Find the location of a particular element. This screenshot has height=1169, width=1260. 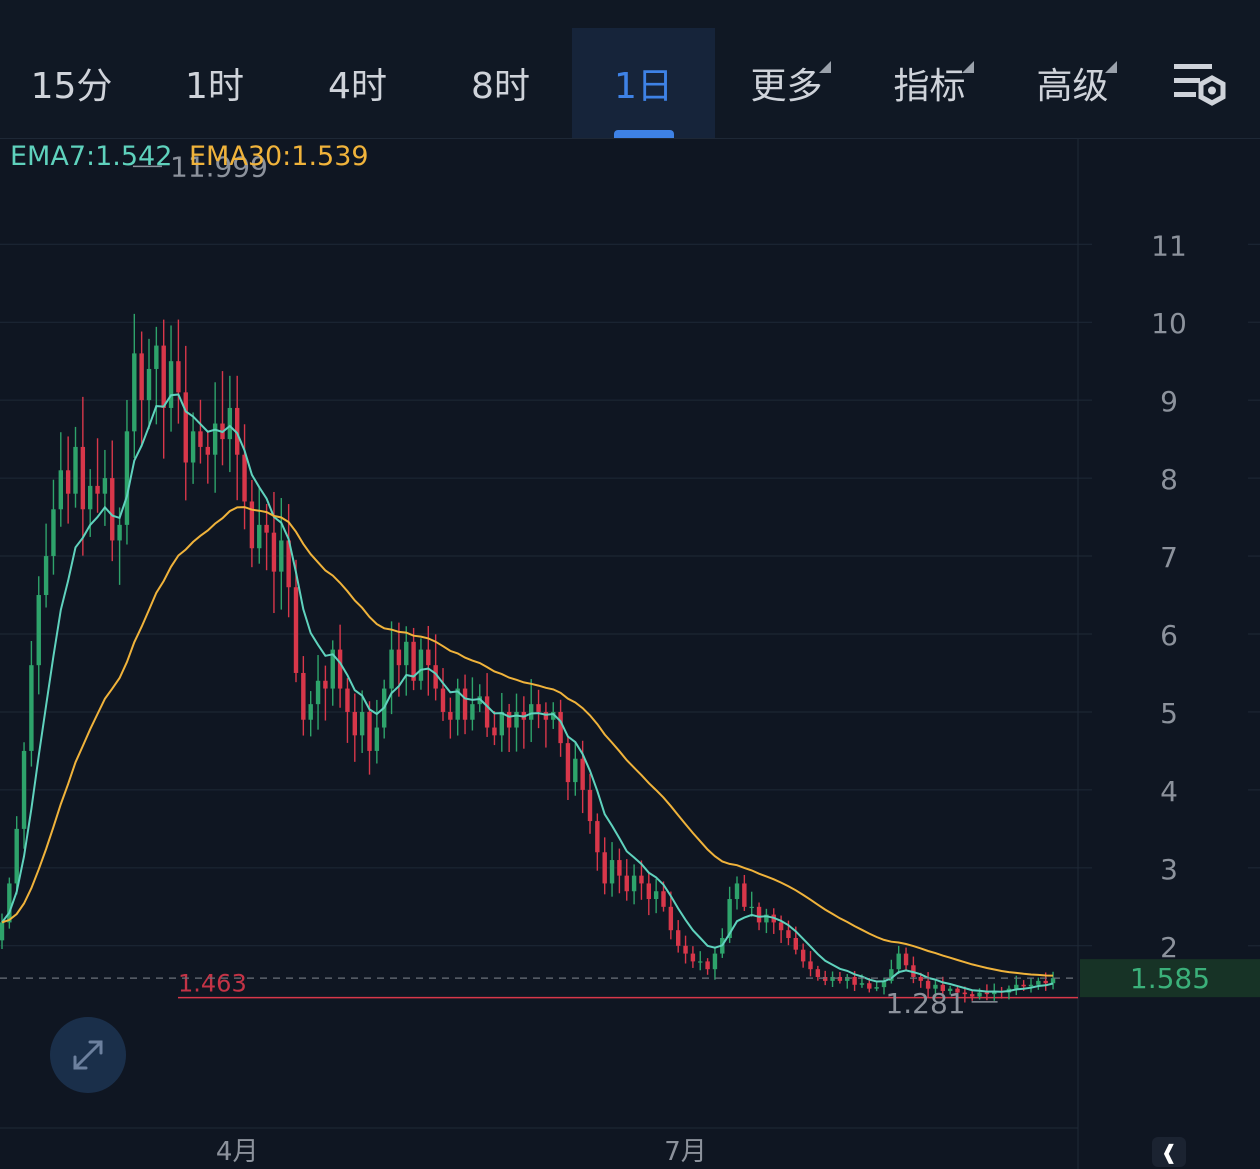

jump-to-latest-icon: ❰ is located at coordinates (1169, 1152).